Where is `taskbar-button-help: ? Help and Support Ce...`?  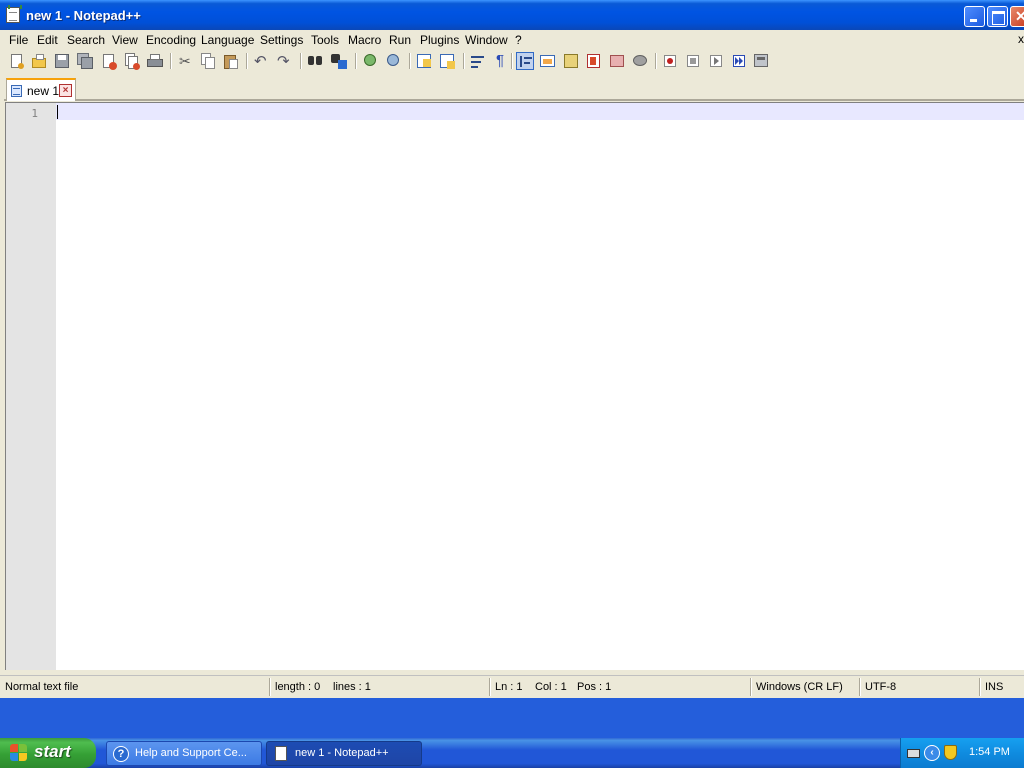
taskbar-button-help: ? Help and Support Ce... is located at coordinates (184, 753).